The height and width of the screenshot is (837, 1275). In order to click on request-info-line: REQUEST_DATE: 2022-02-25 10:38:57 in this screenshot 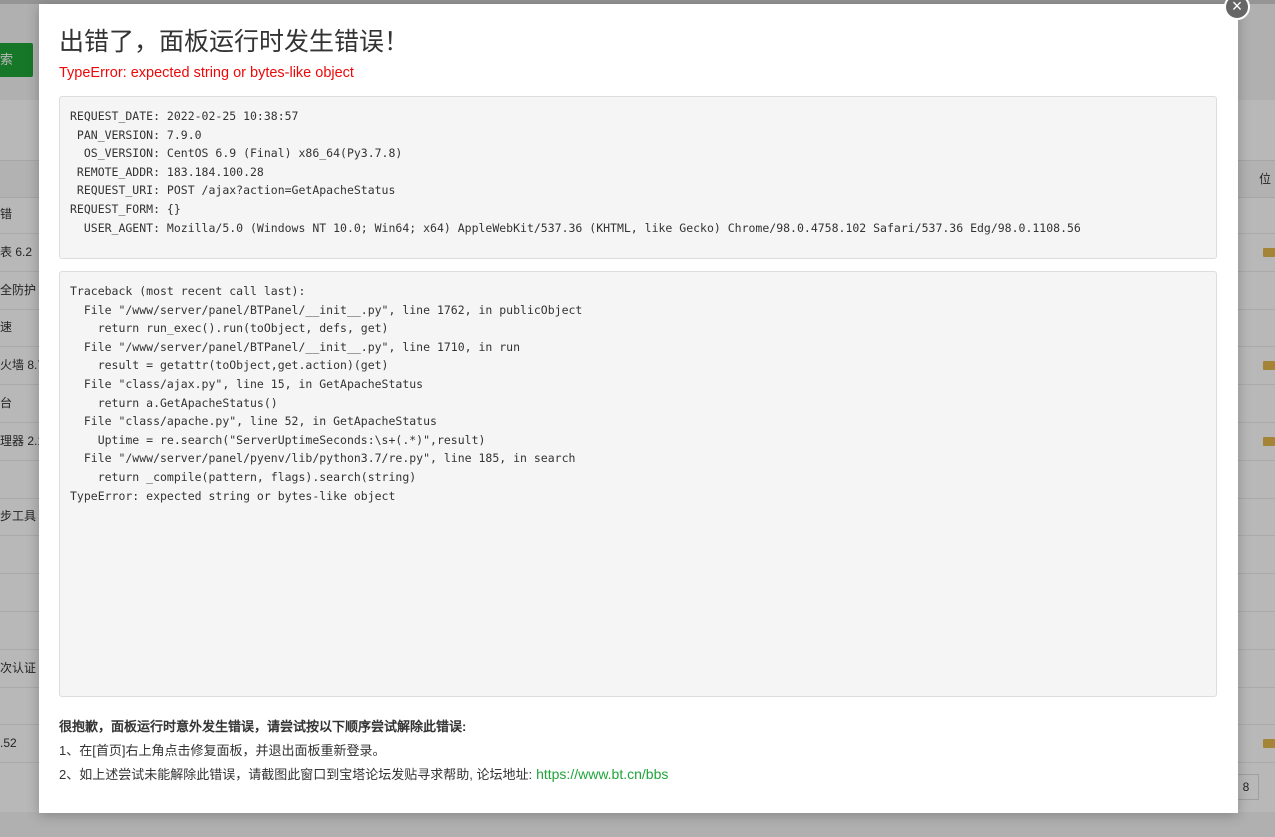, I will do `click(184, 116)`.